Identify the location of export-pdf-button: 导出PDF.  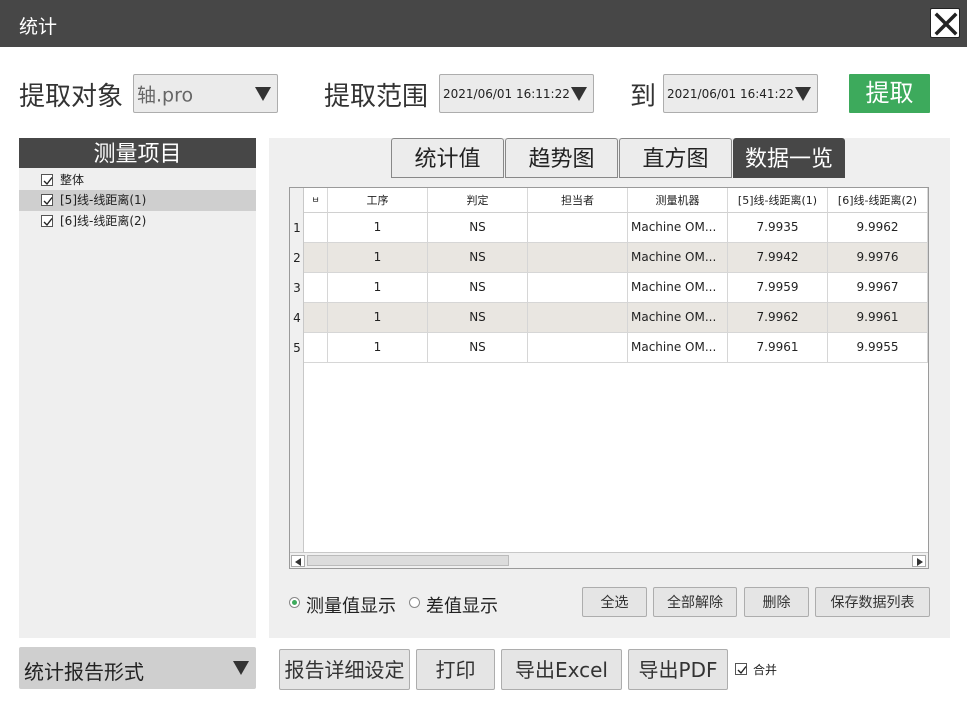
(678, 669).